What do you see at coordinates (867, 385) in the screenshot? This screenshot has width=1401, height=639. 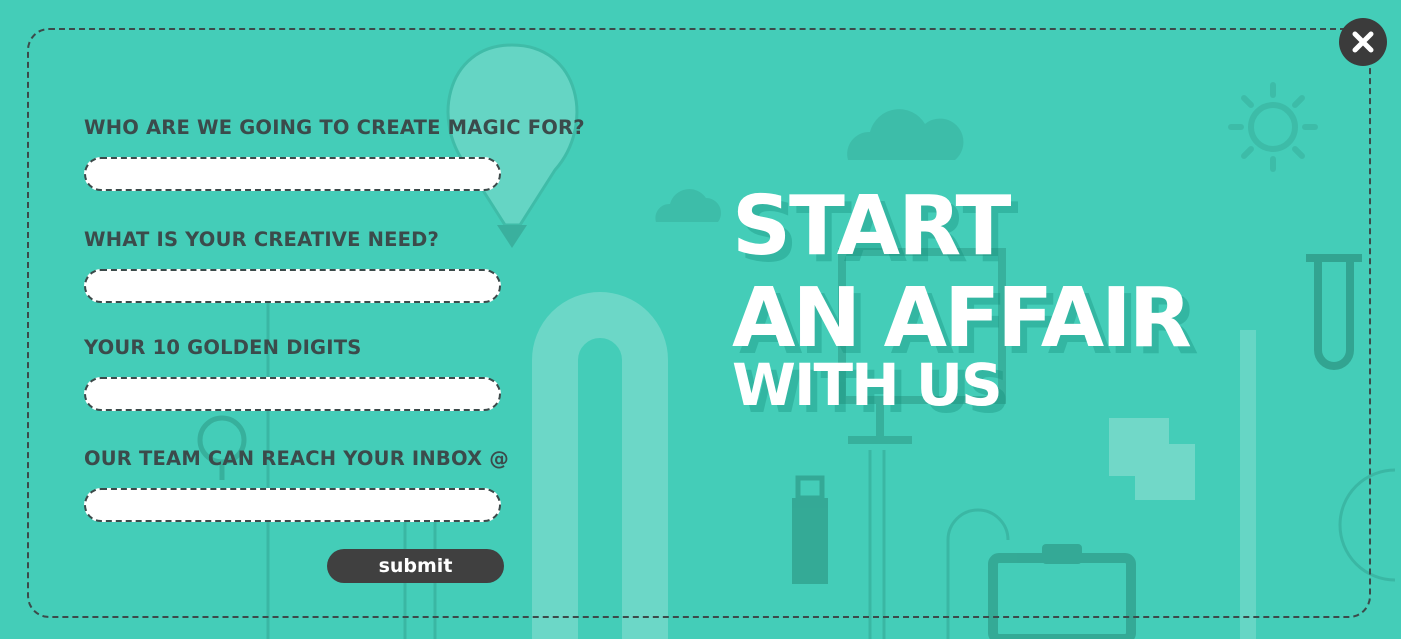 I see `headline-line-3: WITH US` at bounding box center [867, 385].